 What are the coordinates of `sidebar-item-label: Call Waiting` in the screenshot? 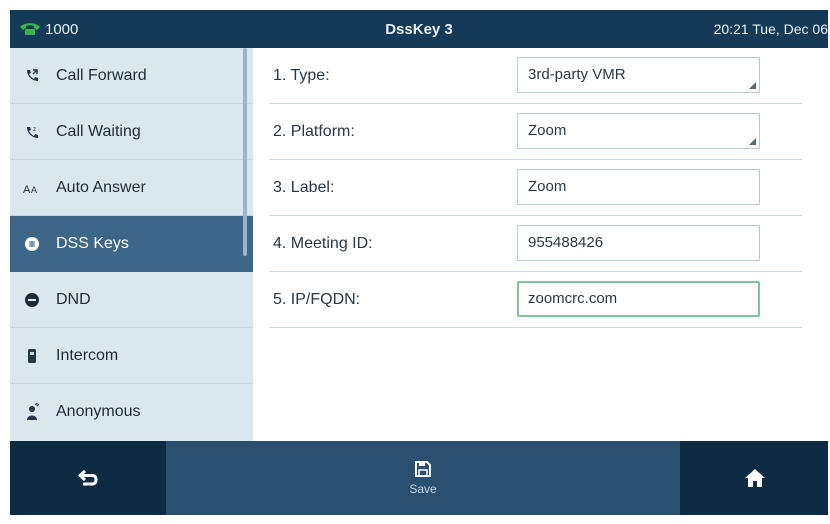 It's located at (98, 131).